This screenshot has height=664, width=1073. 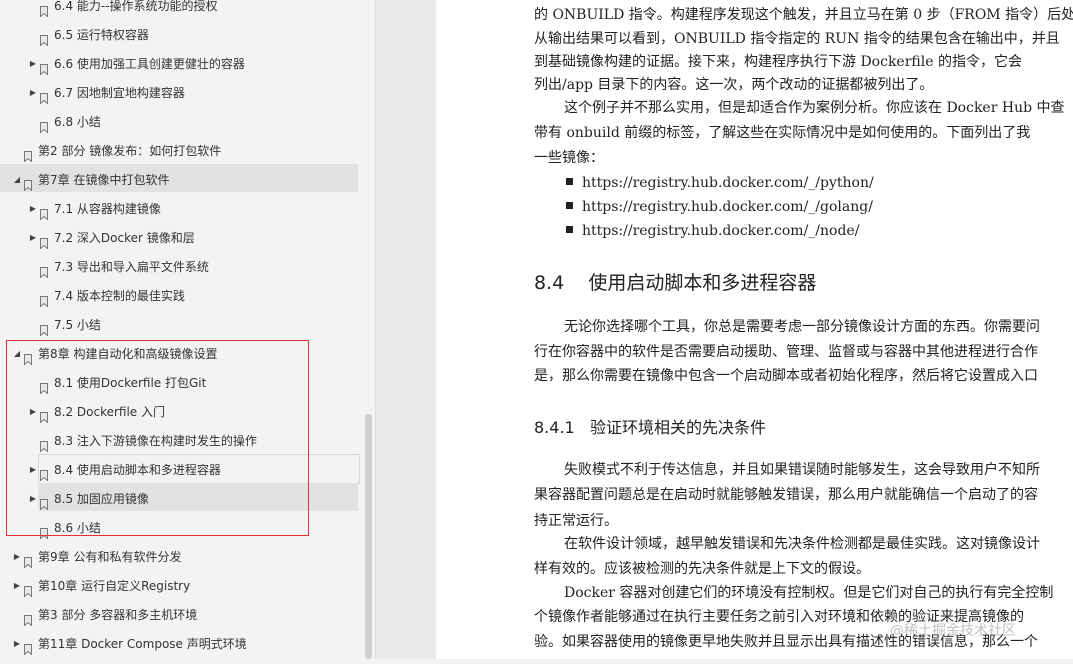 I want to click on toc-item-label: 6.5 运行特权容器, so click(x=101, y=35).